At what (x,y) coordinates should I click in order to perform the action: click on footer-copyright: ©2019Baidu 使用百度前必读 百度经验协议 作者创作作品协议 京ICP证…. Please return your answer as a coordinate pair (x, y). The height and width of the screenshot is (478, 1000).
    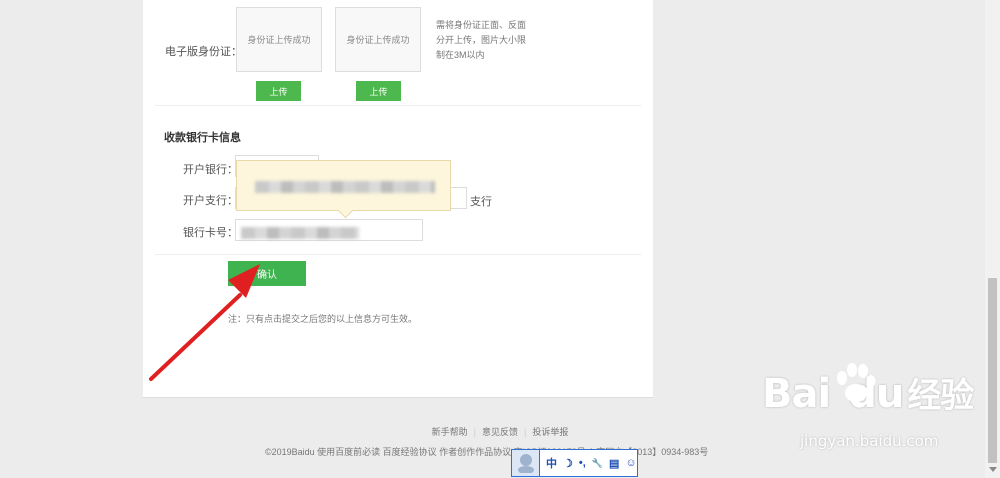
    Looking at the image, I should click on (487, 452).